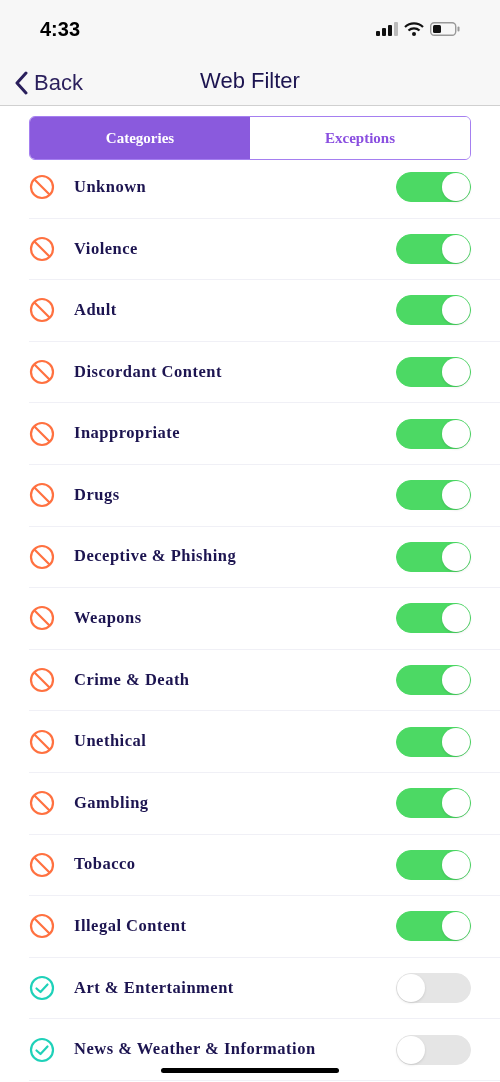  I want to click on category-label: Unethical, so click(111, 741).